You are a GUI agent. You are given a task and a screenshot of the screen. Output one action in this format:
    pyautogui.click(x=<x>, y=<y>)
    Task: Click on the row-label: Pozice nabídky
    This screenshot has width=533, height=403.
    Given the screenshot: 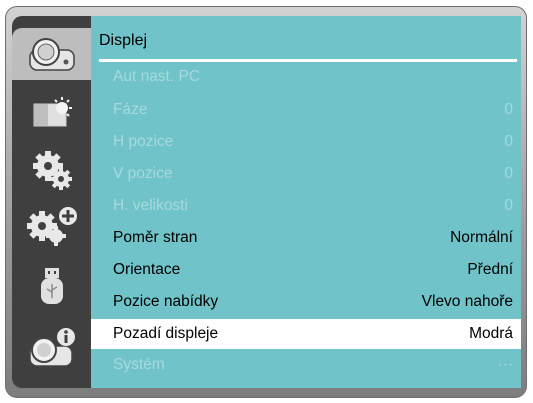 What is the action you would take?
    pyautogui.click(x=166, y=301)
    